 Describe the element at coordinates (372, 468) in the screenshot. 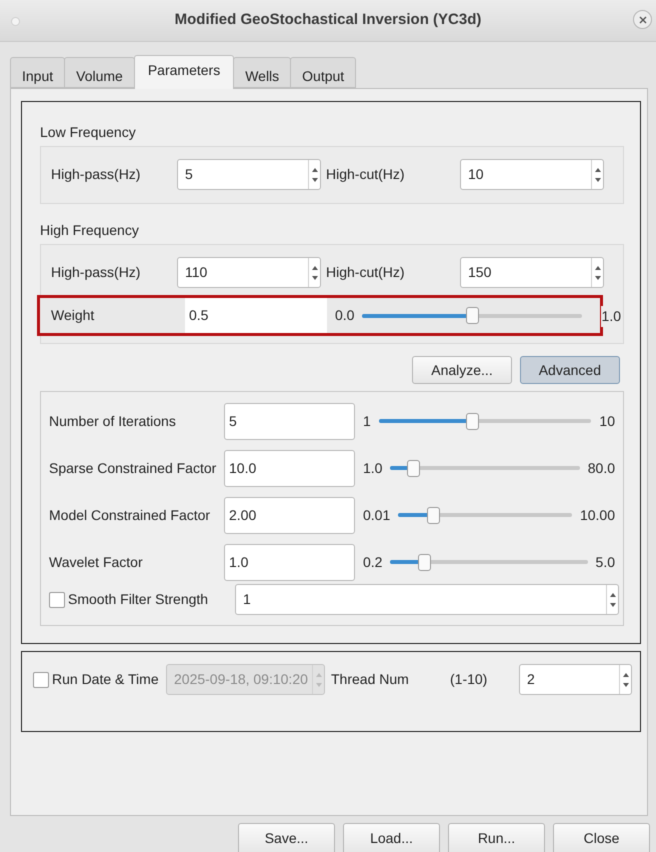

I see `range-min-label: 1.0` at that location.